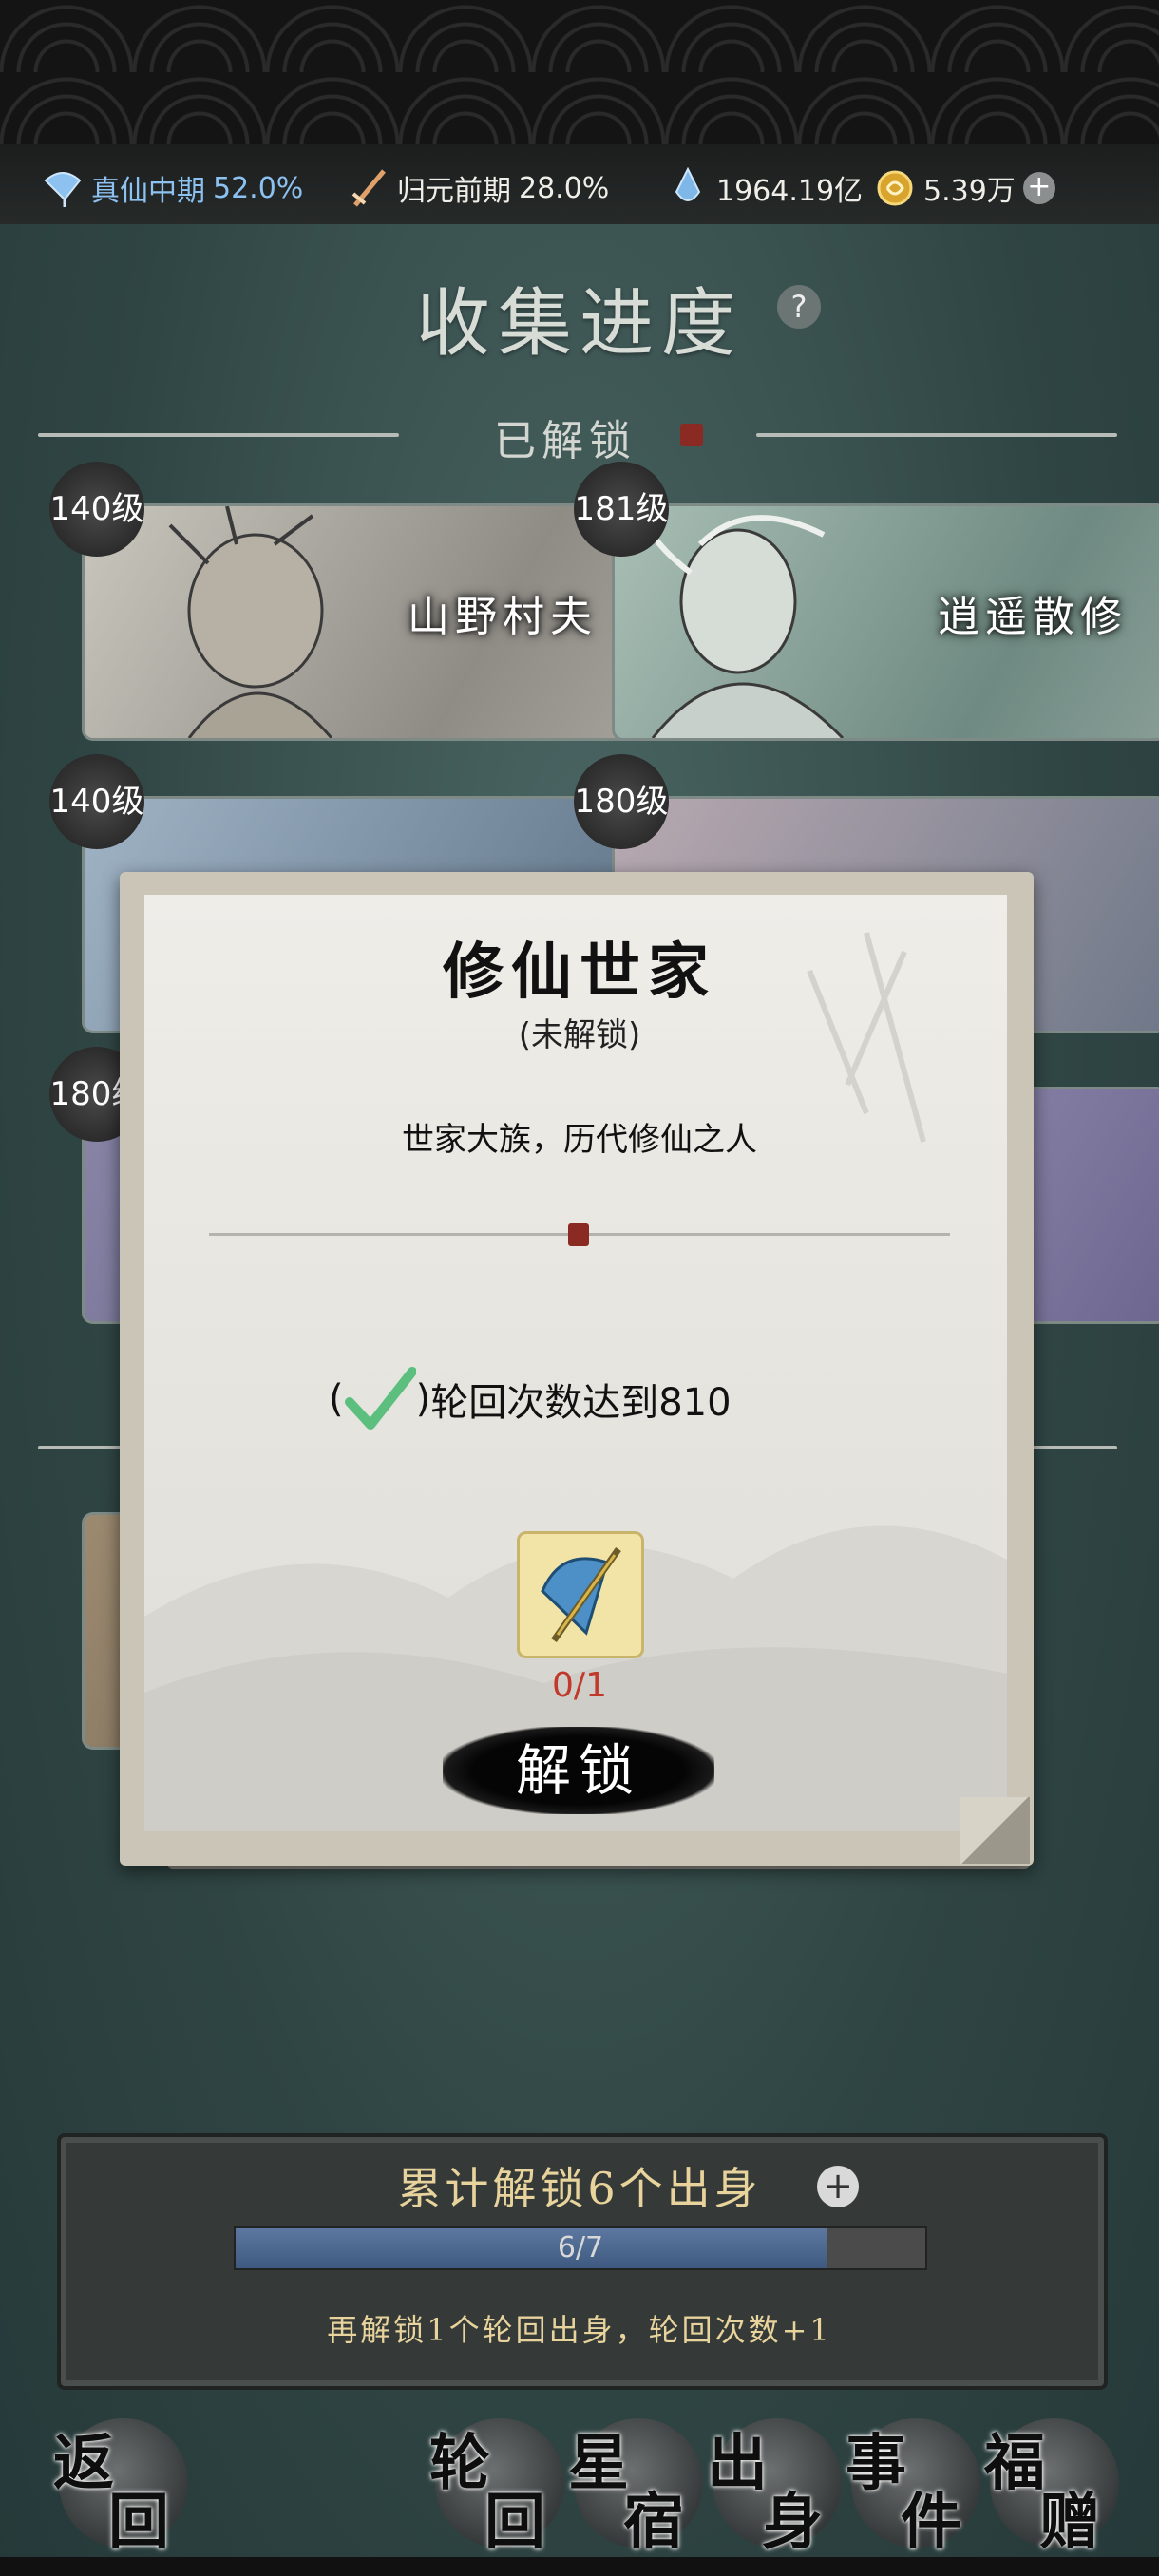 The width and height of the screenshot is (1159, 2576). Describe the element at coordinates (579, 972) in the screenshot. I see `modal-title: 修仙世家` at that location.